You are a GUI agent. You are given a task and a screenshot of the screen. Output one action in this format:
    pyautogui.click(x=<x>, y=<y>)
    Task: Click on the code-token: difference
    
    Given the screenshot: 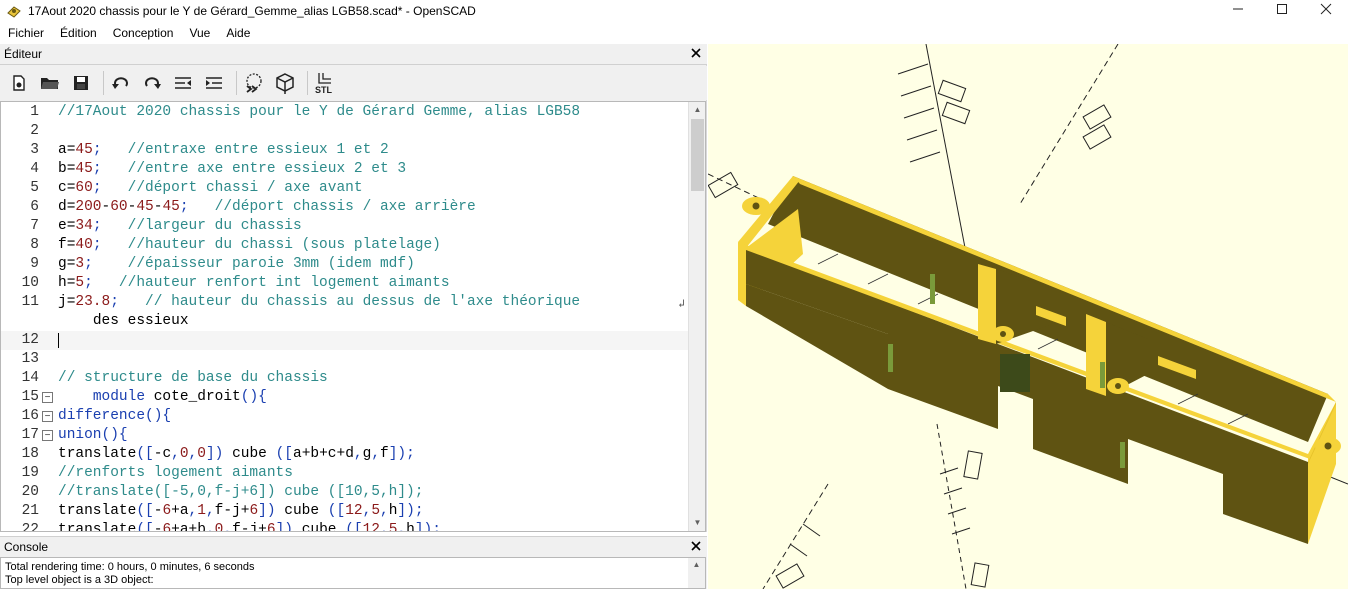 What is the action you would take?
    pyautogui.click(x=102, y=416)
    